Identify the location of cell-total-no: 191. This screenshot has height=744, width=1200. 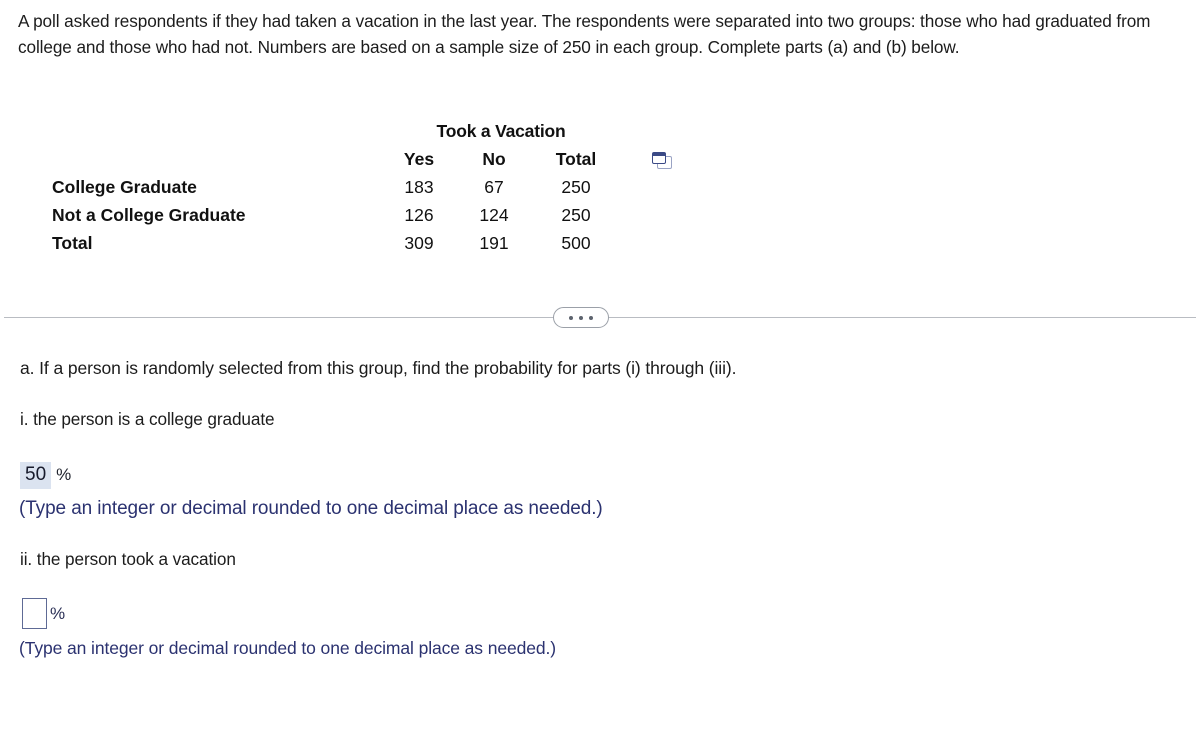
(494, 243).